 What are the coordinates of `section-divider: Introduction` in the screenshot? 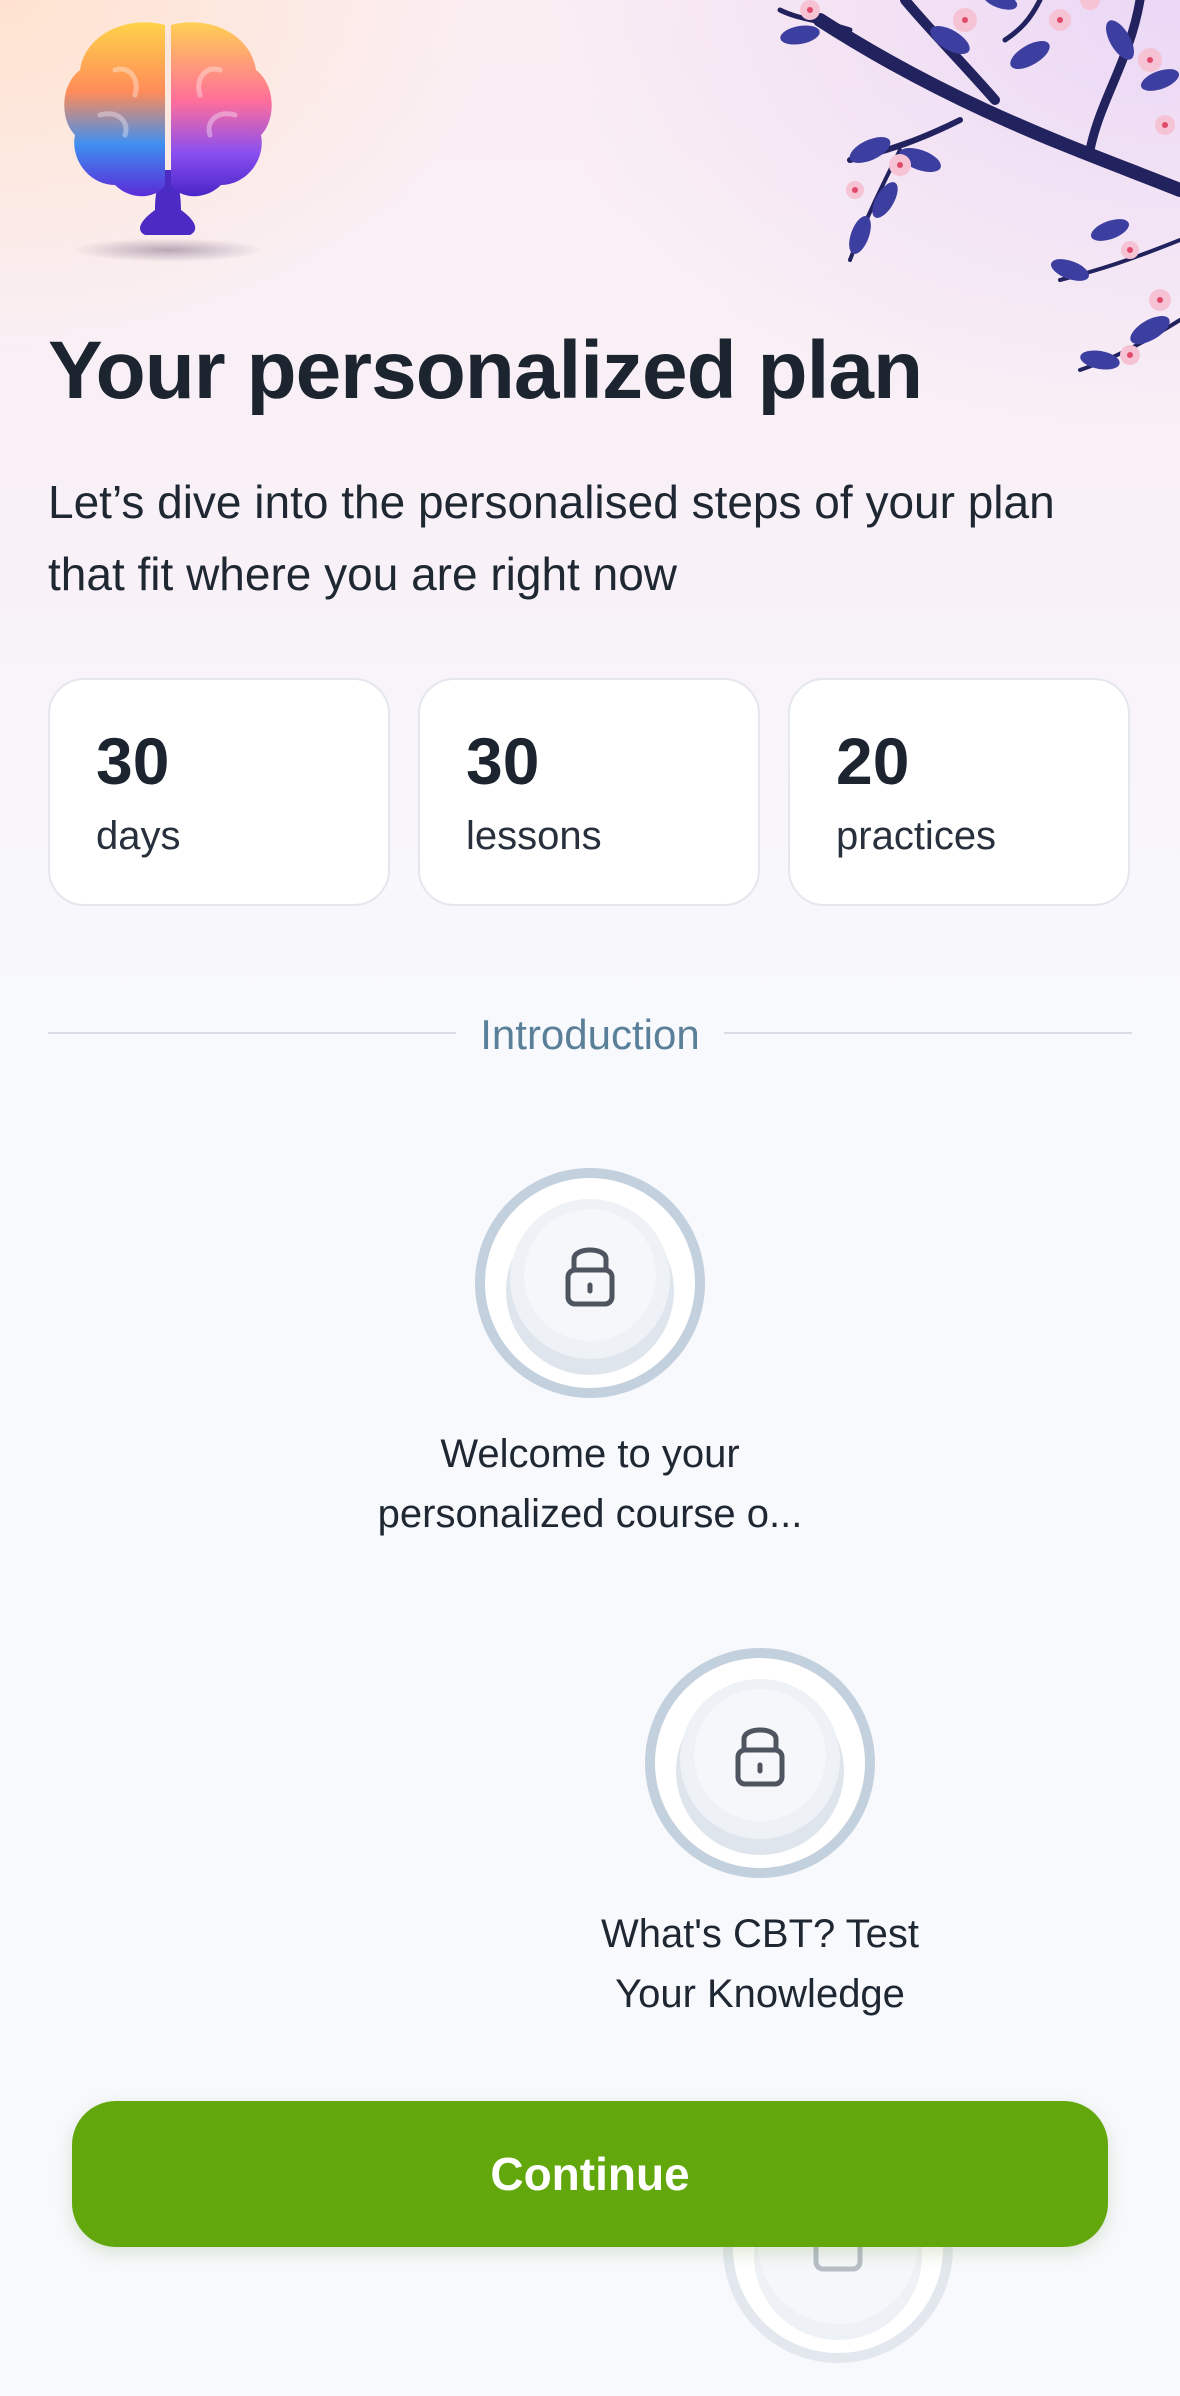 It's located at (590, 1035).